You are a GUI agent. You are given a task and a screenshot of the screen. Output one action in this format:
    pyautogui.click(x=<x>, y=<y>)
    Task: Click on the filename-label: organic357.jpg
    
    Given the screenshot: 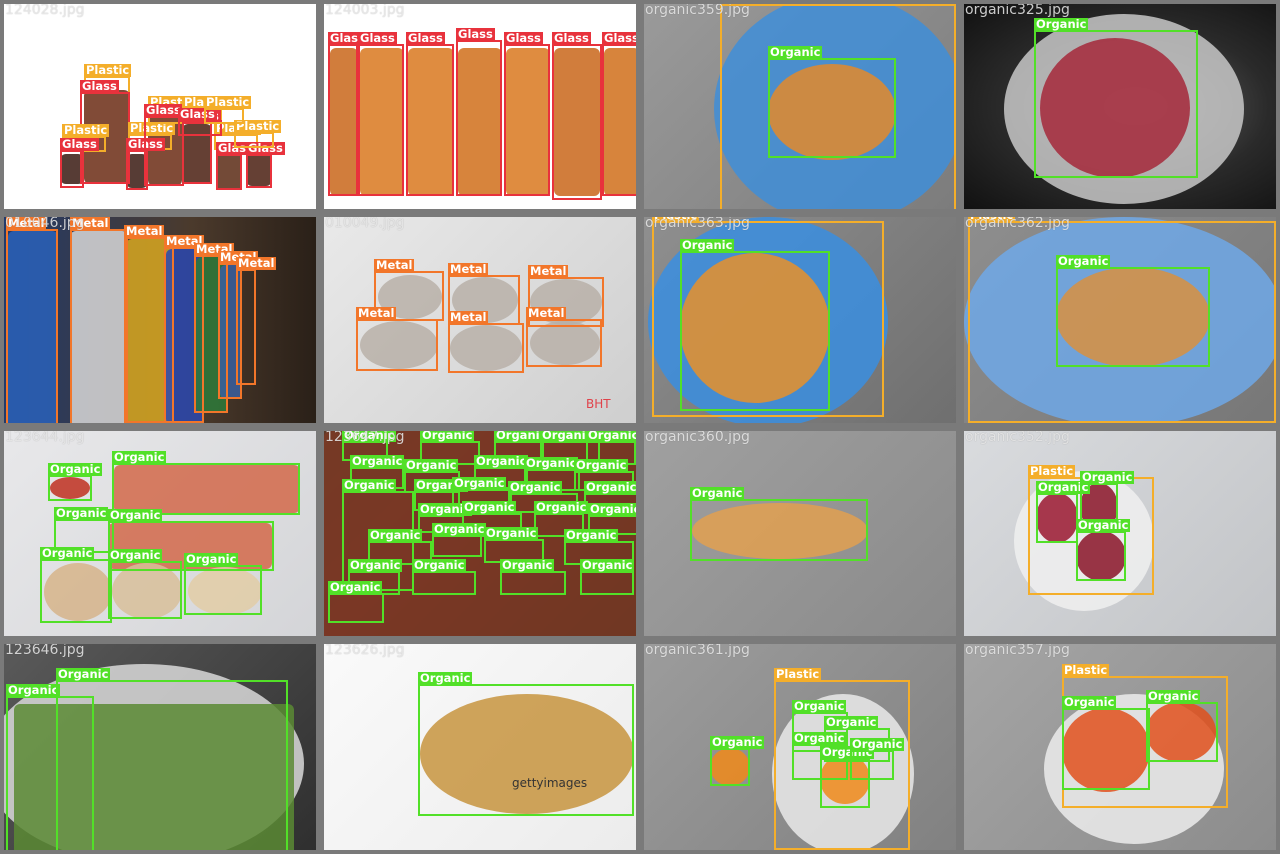 What is the action you would take?
    pyautogui.click(x=1017, y=650)
    